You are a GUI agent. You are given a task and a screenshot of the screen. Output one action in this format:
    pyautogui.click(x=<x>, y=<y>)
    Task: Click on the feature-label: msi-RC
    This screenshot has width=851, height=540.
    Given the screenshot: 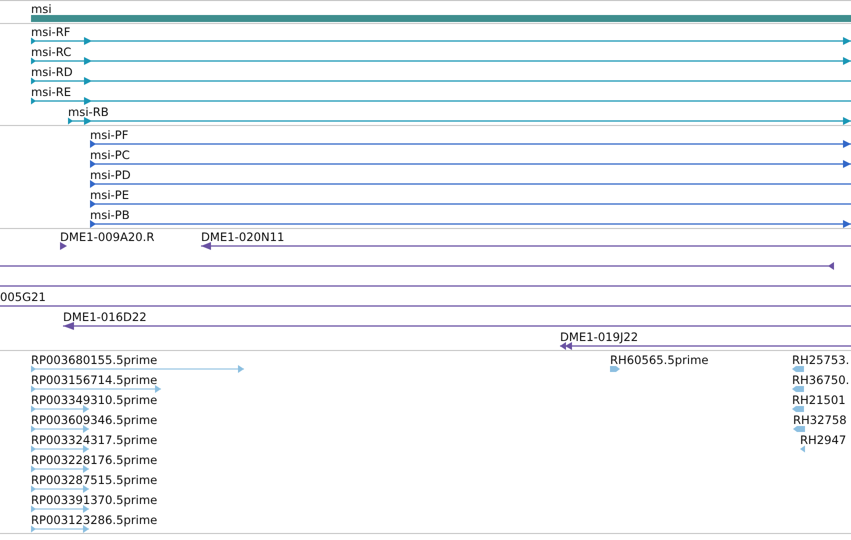 What is the action you would take?
    pyautogui.click(x=51, y=52)
    